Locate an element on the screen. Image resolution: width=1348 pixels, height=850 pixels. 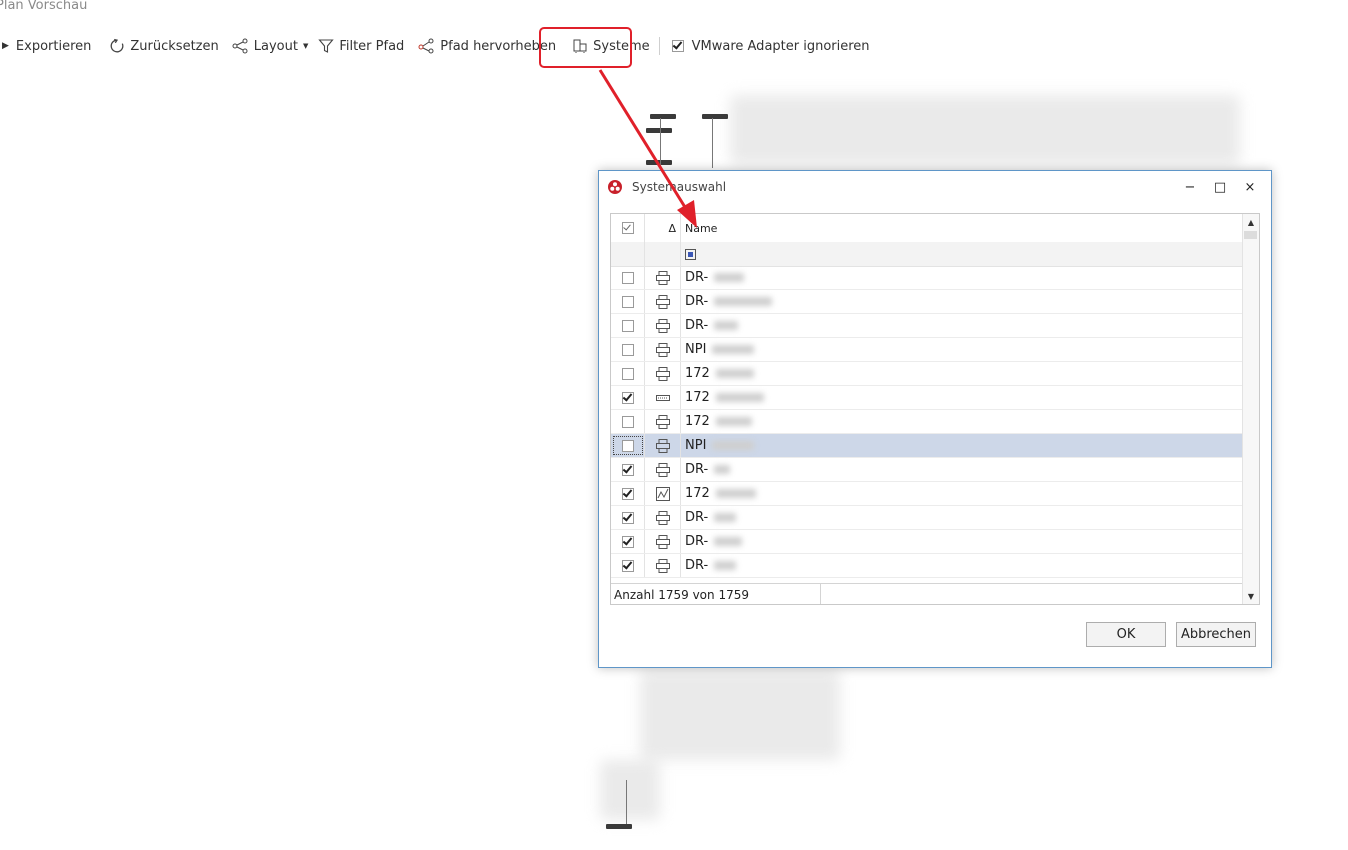
export-button: ▶ Exportieren is located at coordinates (47, 46).